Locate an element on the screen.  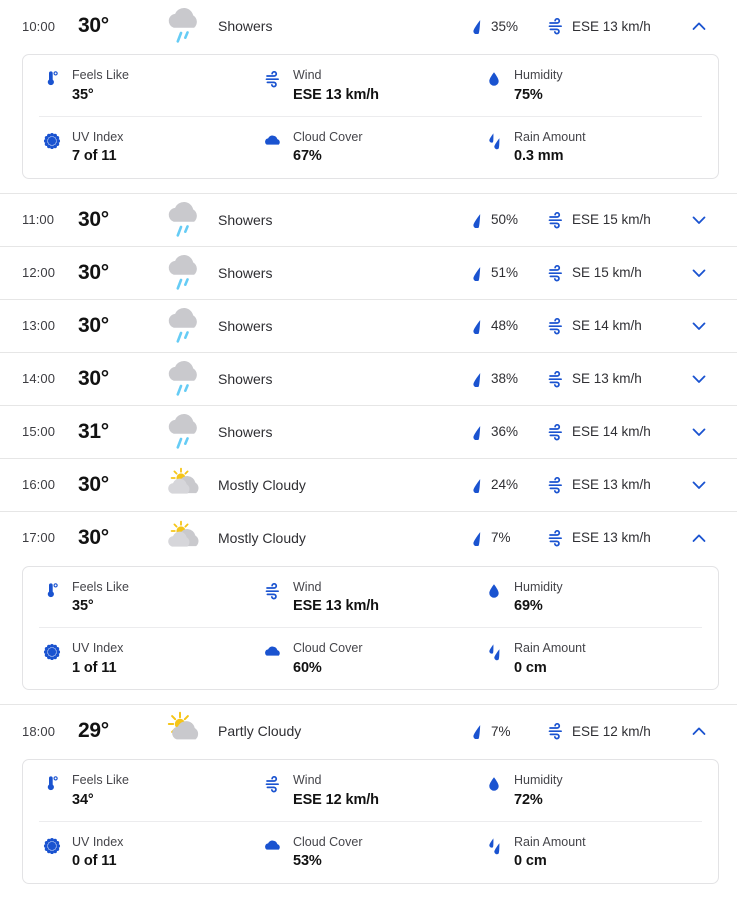
hourly-row: 17:00 30° Mostly Cloudy 7% ESE 13 km/h is located at coordinates (368, 537).